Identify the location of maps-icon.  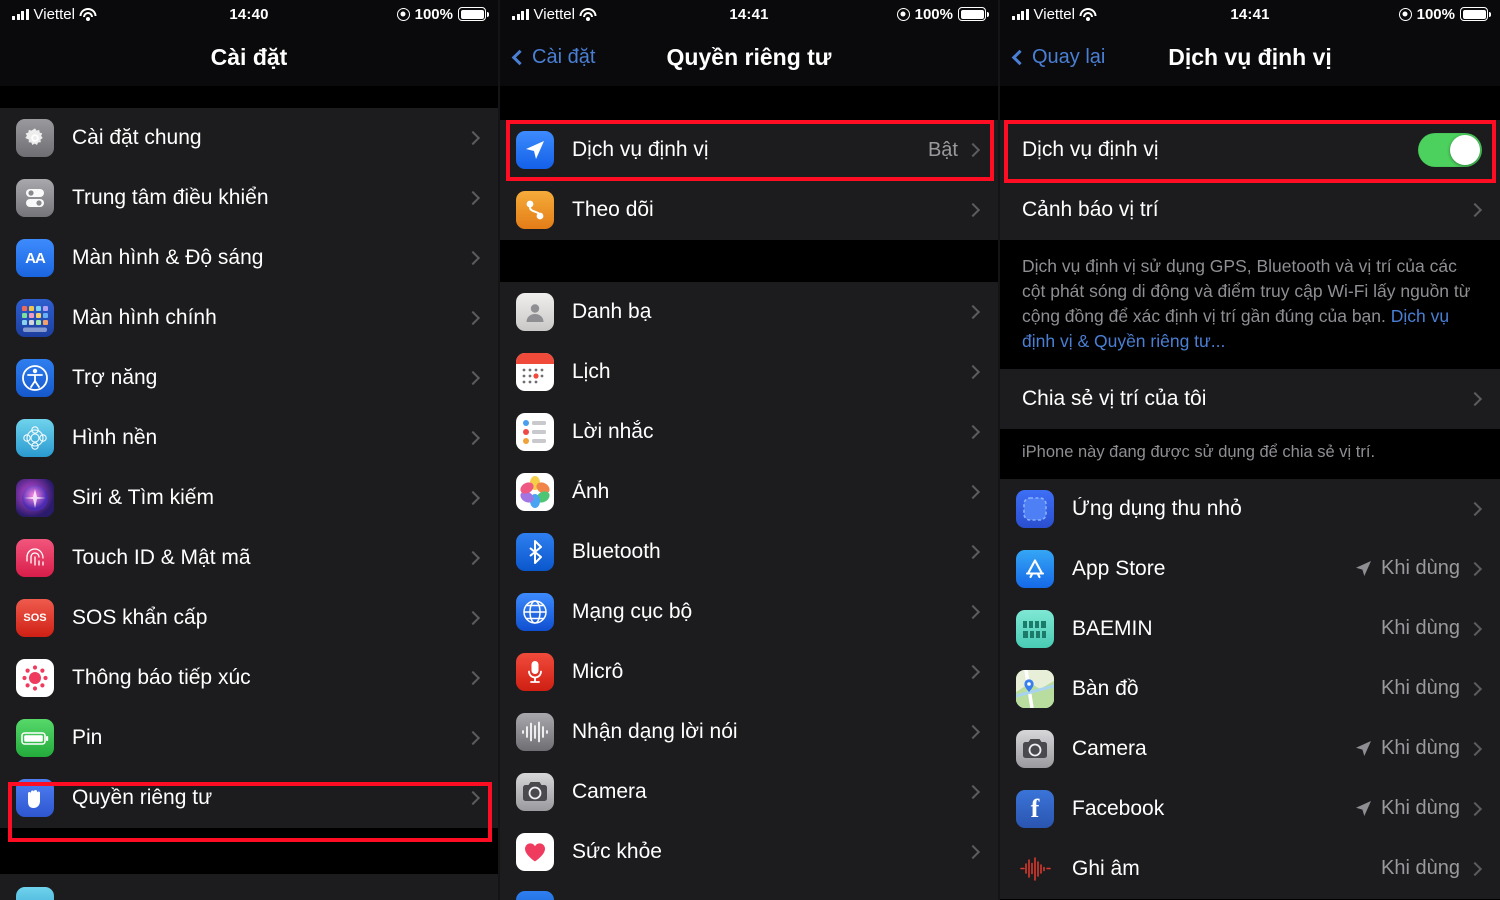
(1035, 688).